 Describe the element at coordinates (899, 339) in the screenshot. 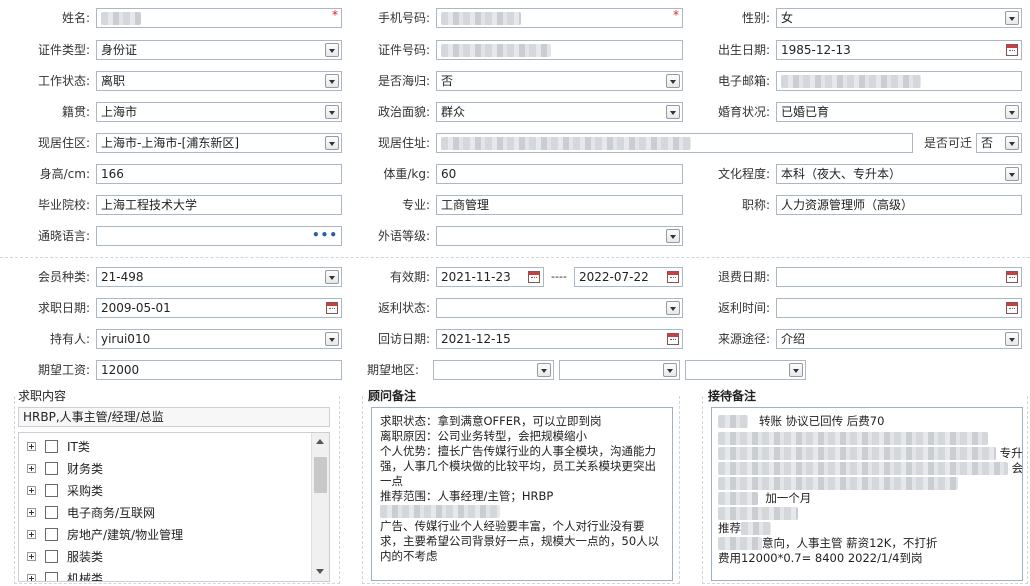

I see `source-select: 介绍` at that location.